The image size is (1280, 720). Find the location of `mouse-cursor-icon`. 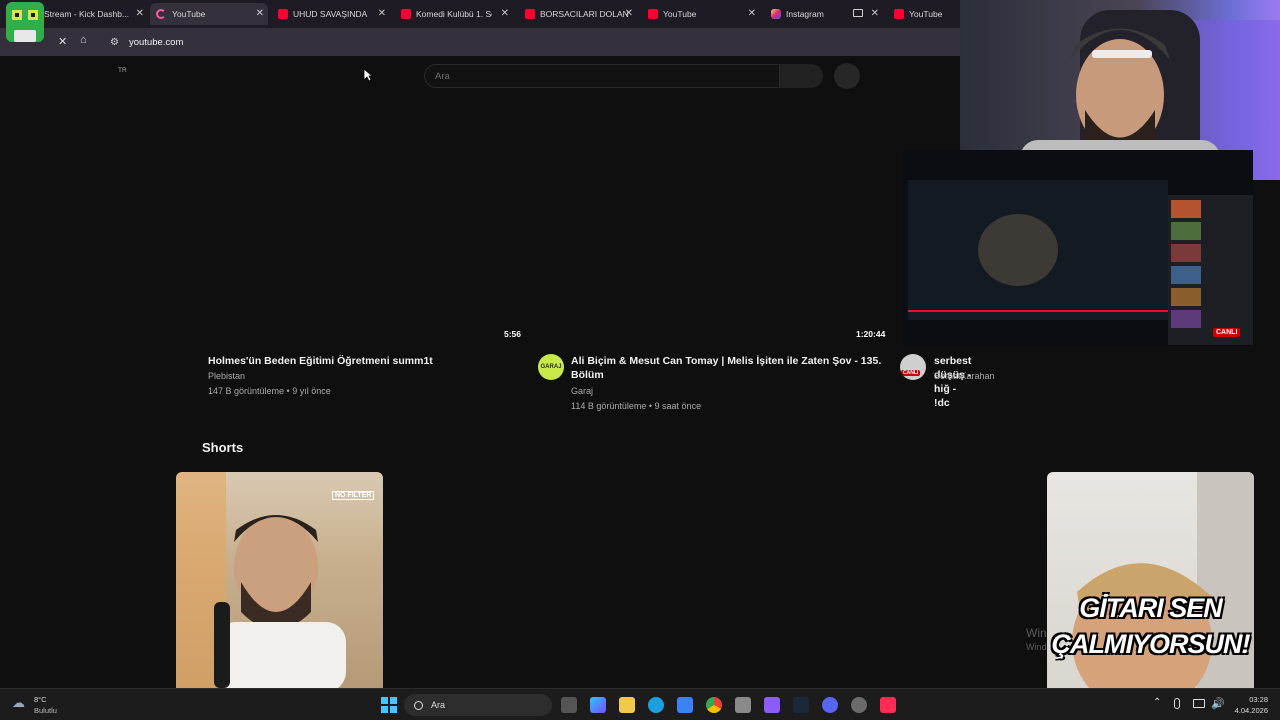

mouse-cursor-icon is located at coordinates (368, 75).